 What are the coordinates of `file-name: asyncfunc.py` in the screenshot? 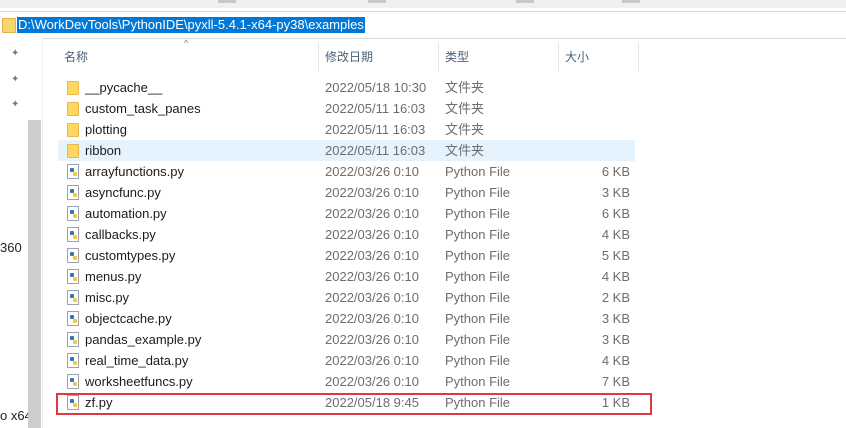 It's located at (123, 192).